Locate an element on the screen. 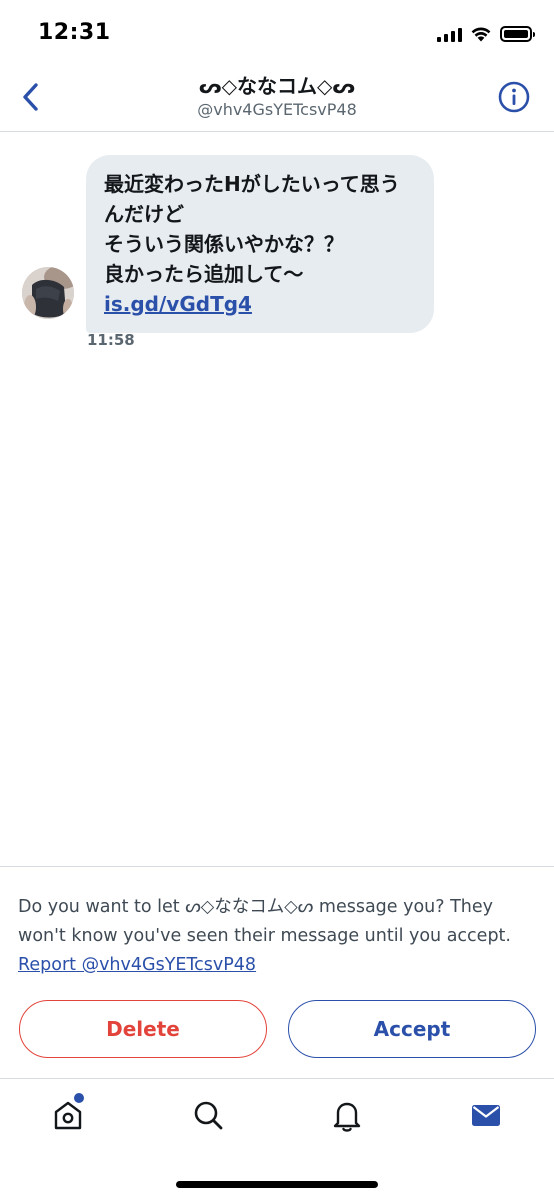 Image resolution: width=554 pixels, height=1200 pixels. tab-search is located at coordinates (208, 1115).